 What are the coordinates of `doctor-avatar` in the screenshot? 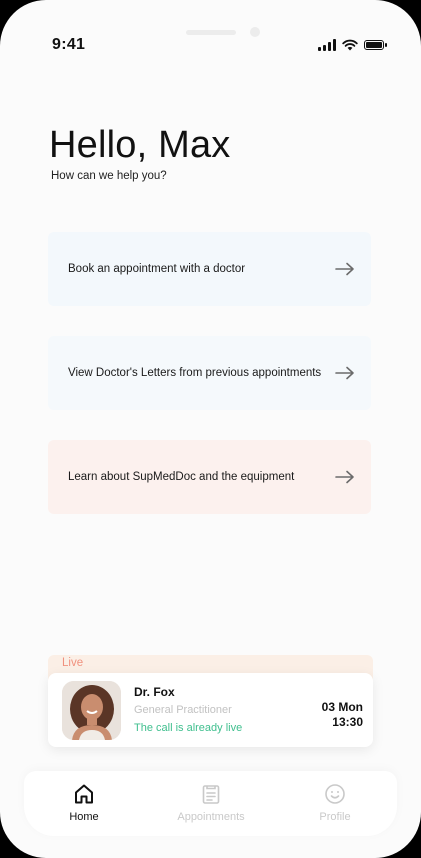 It's located at (91, 710).